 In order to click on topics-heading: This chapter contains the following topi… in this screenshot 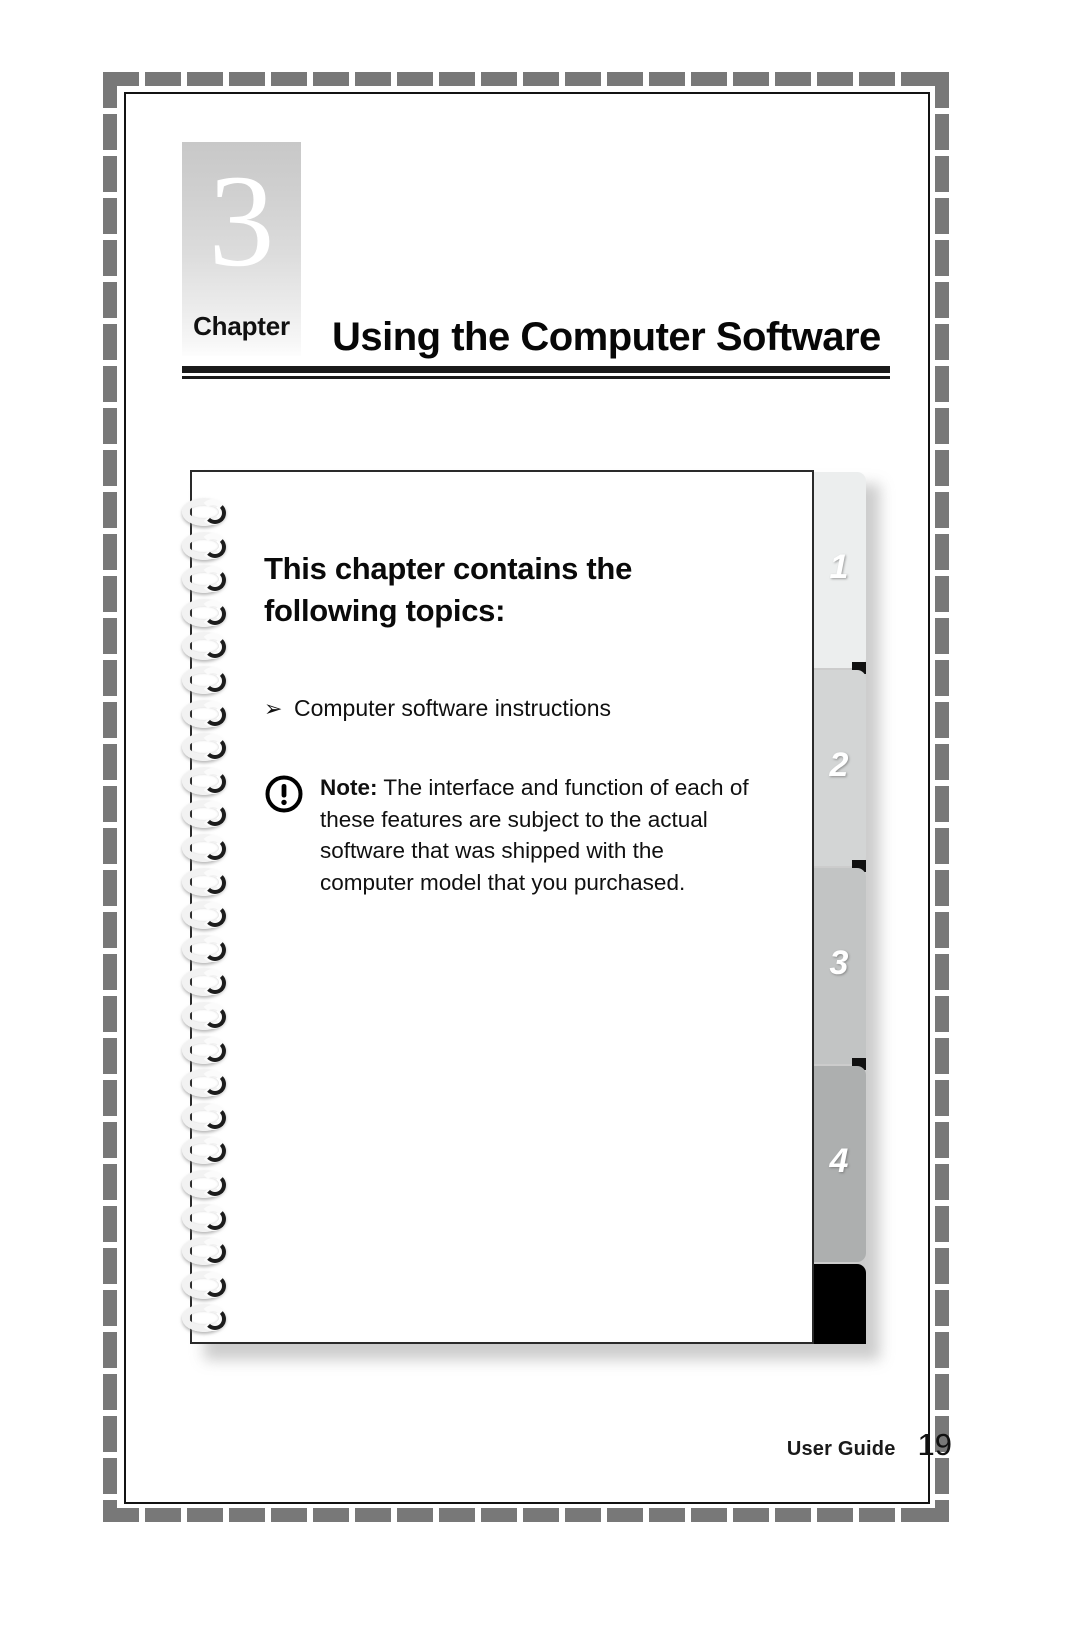, I will do `click(448, 589)`.